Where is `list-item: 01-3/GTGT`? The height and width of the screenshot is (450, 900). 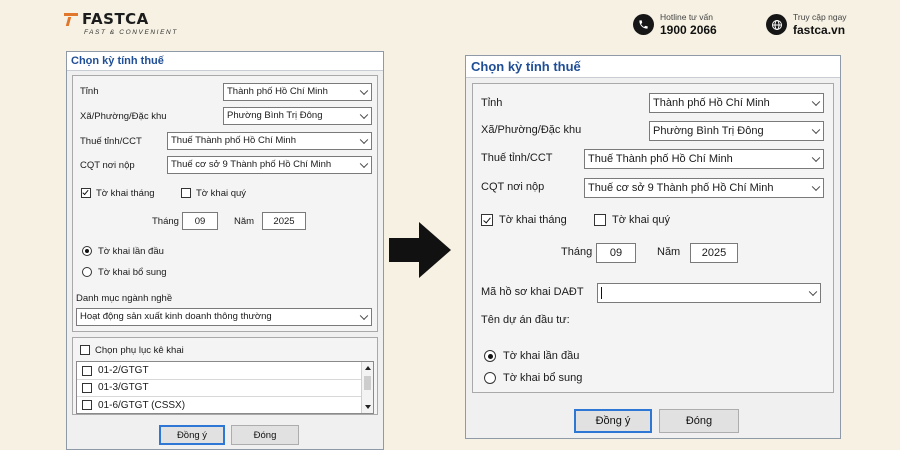
list-item: 01-3/GTGT is located at coordinates (219, 388).